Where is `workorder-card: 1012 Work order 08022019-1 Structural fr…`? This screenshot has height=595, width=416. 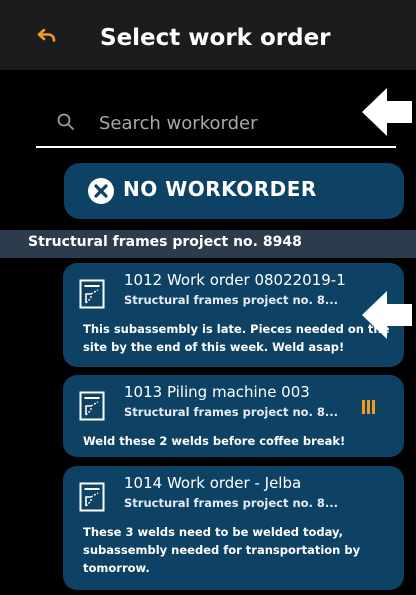 workorder-card: 1012 Work order 08022019-1 Structural fr… is located at coordinates (233, 315).